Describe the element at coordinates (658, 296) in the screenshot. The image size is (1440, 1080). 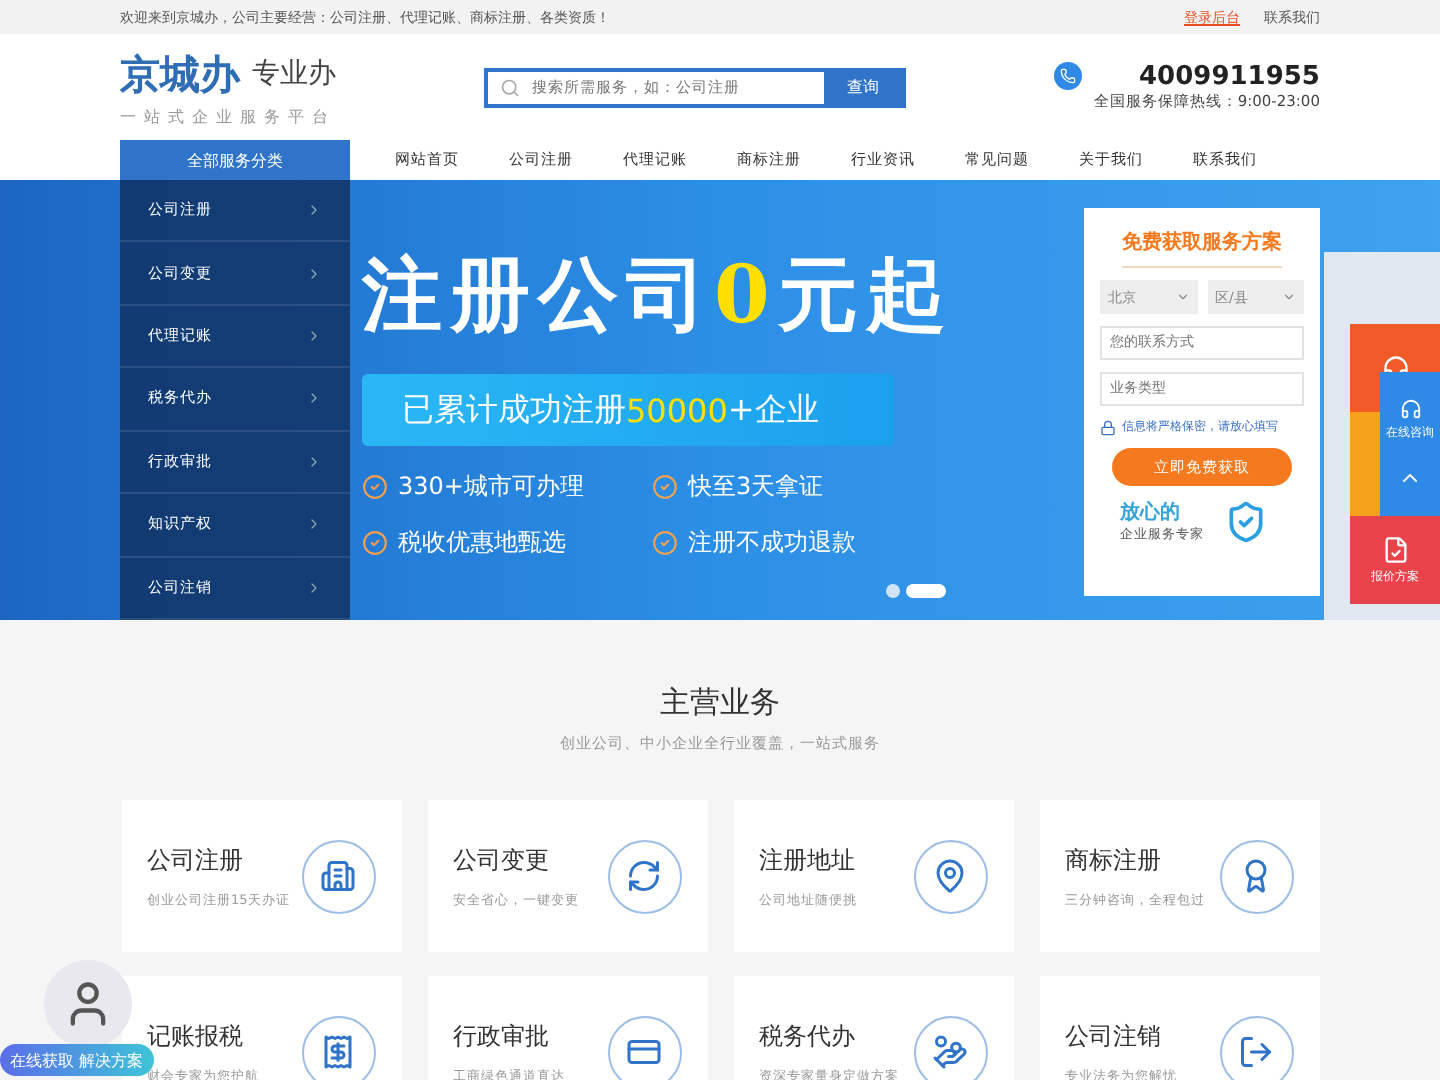
I see `hero-headline: 注册公司 0元起` at that location.